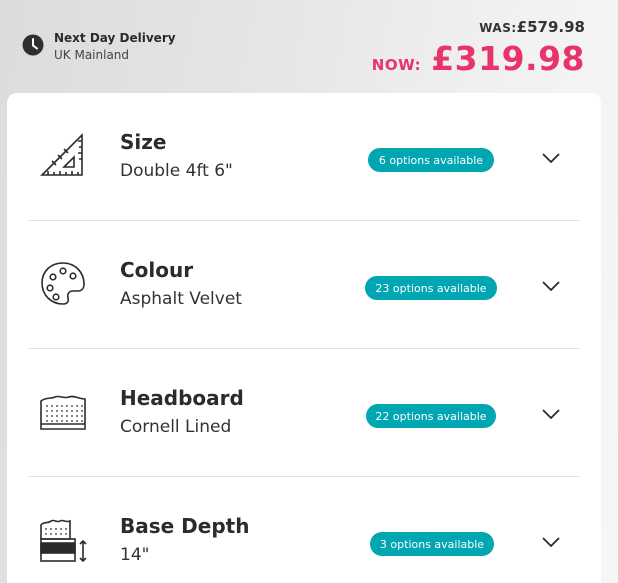 This screenshot has height=583, width=618. What do you see at coordinates (92, 55) in the screenshot?
I see `delivery-subtitle: UK Mainland` at bounding box center [92, 55].